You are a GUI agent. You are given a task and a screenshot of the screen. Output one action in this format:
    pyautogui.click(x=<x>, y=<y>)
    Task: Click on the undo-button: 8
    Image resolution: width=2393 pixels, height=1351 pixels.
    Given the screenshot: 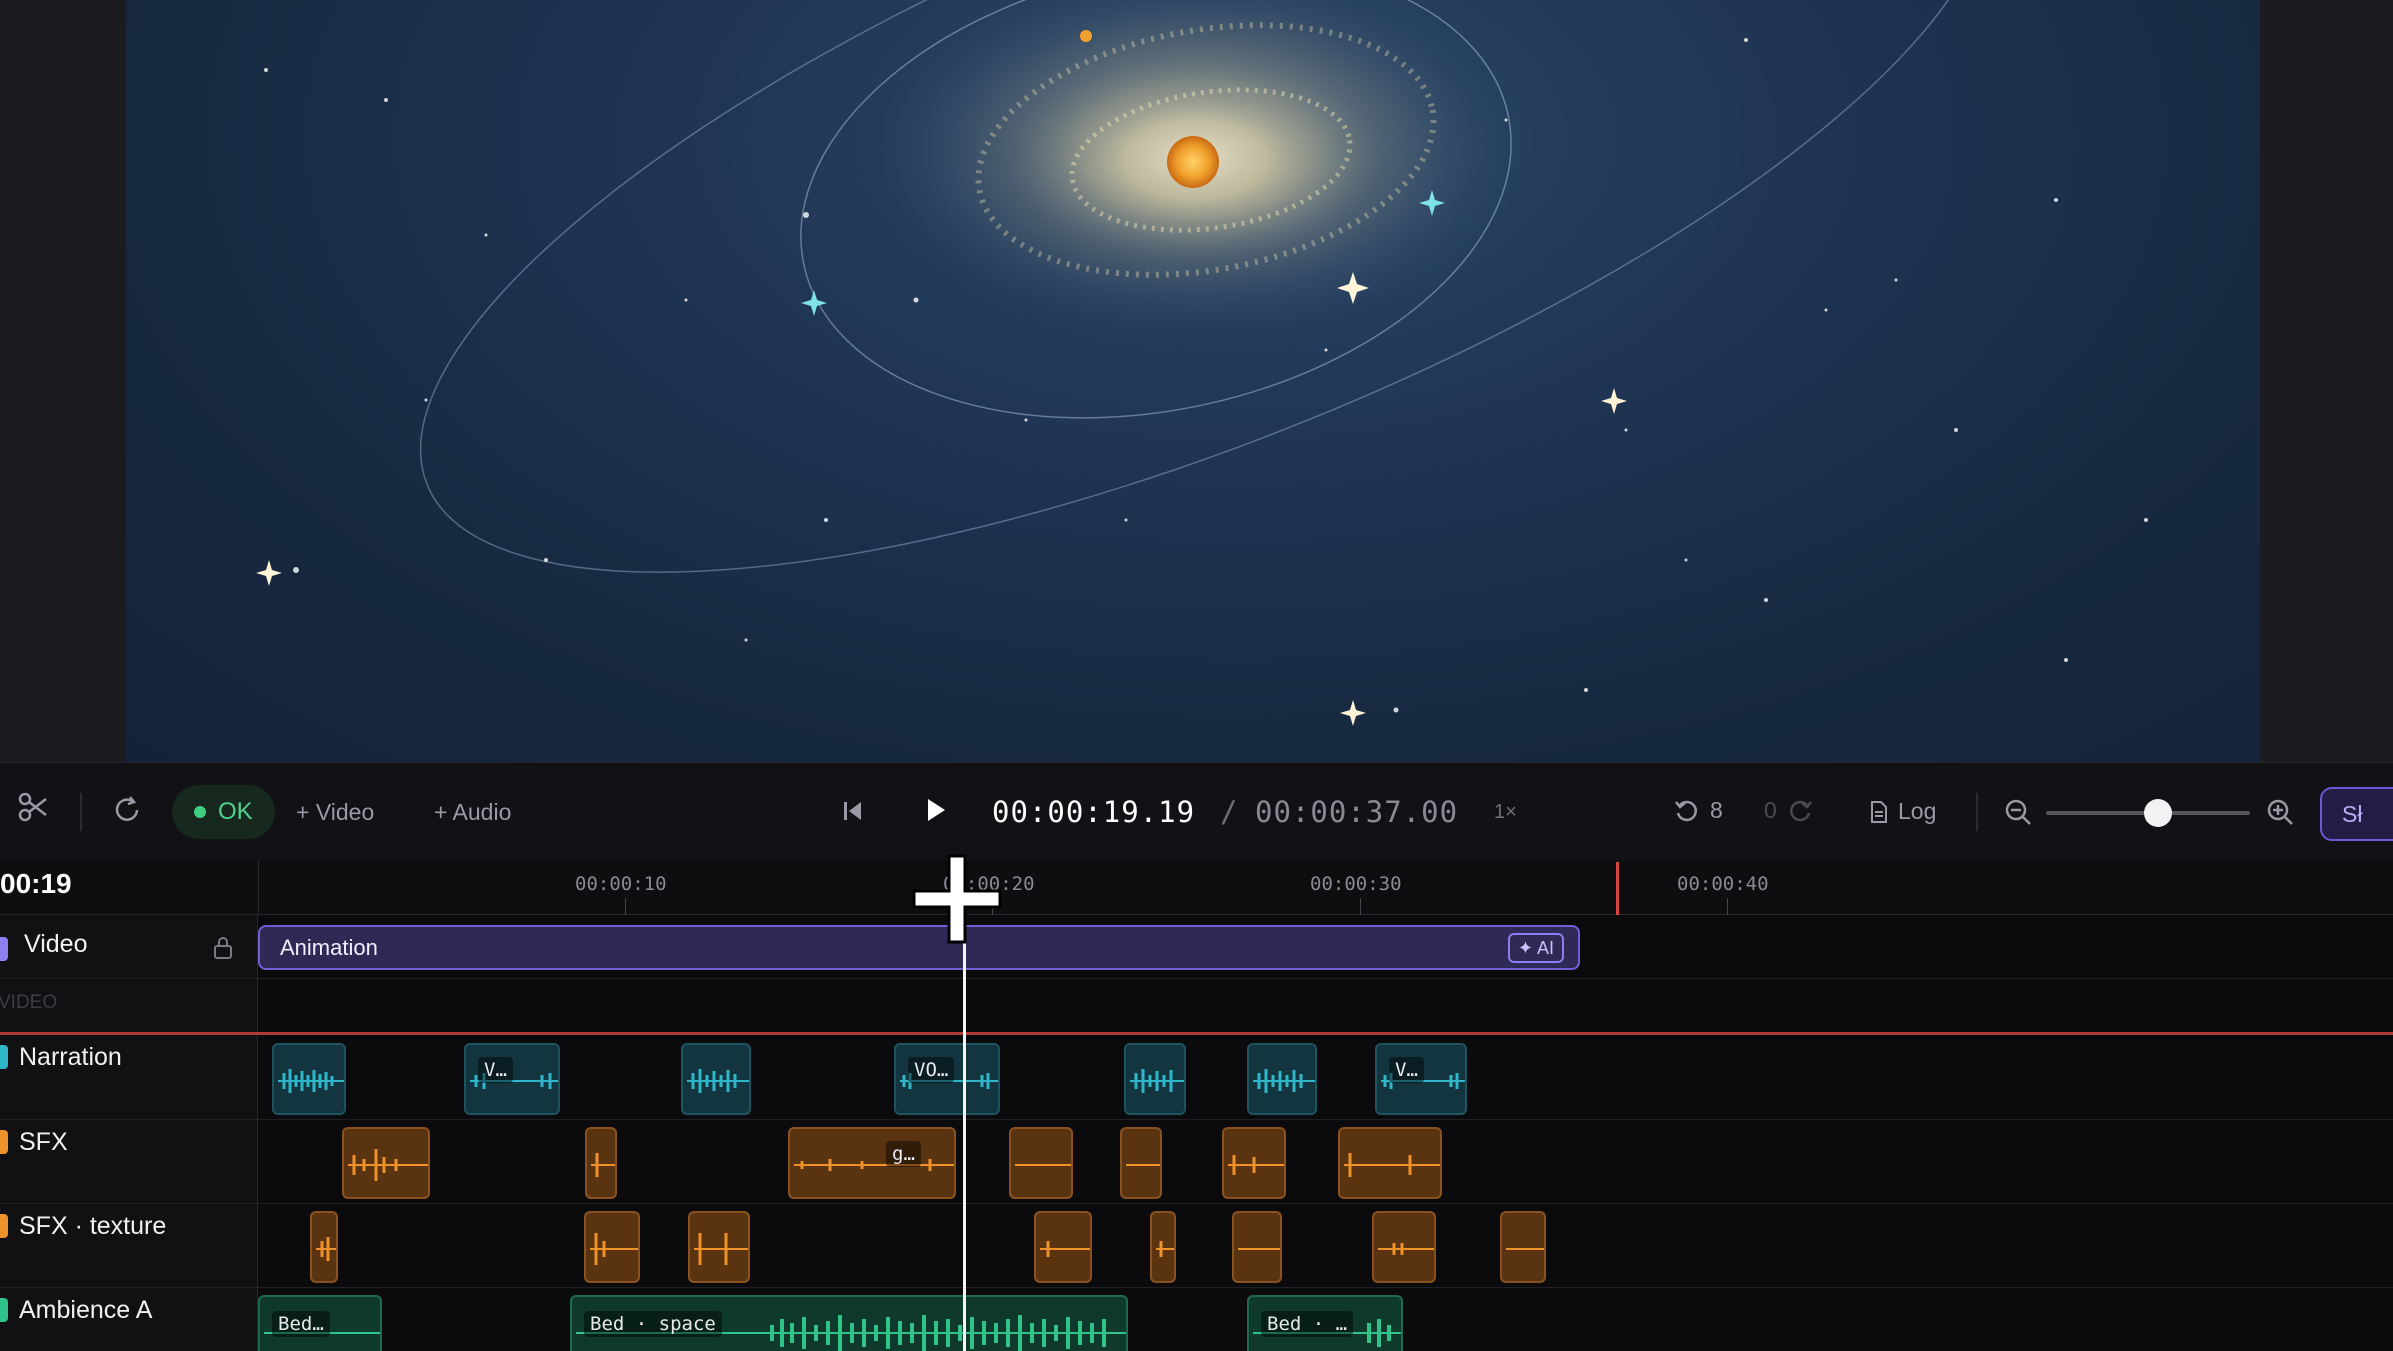 What is the action you would take?
    pyautogui.click(x=1698, y=810)
    